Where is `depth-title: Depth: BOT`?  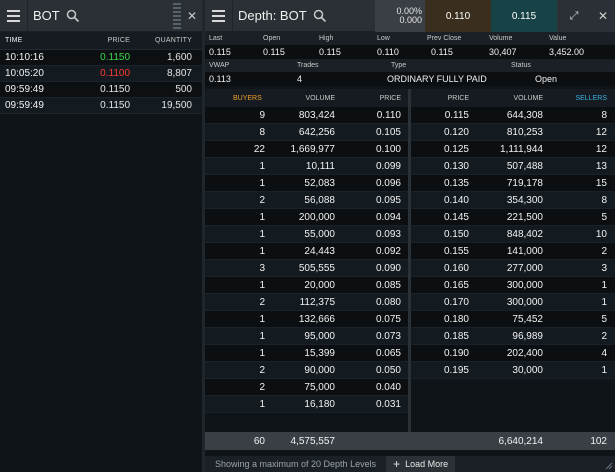
depth-title: Depth: BOT is located at coordinates (270, 15).